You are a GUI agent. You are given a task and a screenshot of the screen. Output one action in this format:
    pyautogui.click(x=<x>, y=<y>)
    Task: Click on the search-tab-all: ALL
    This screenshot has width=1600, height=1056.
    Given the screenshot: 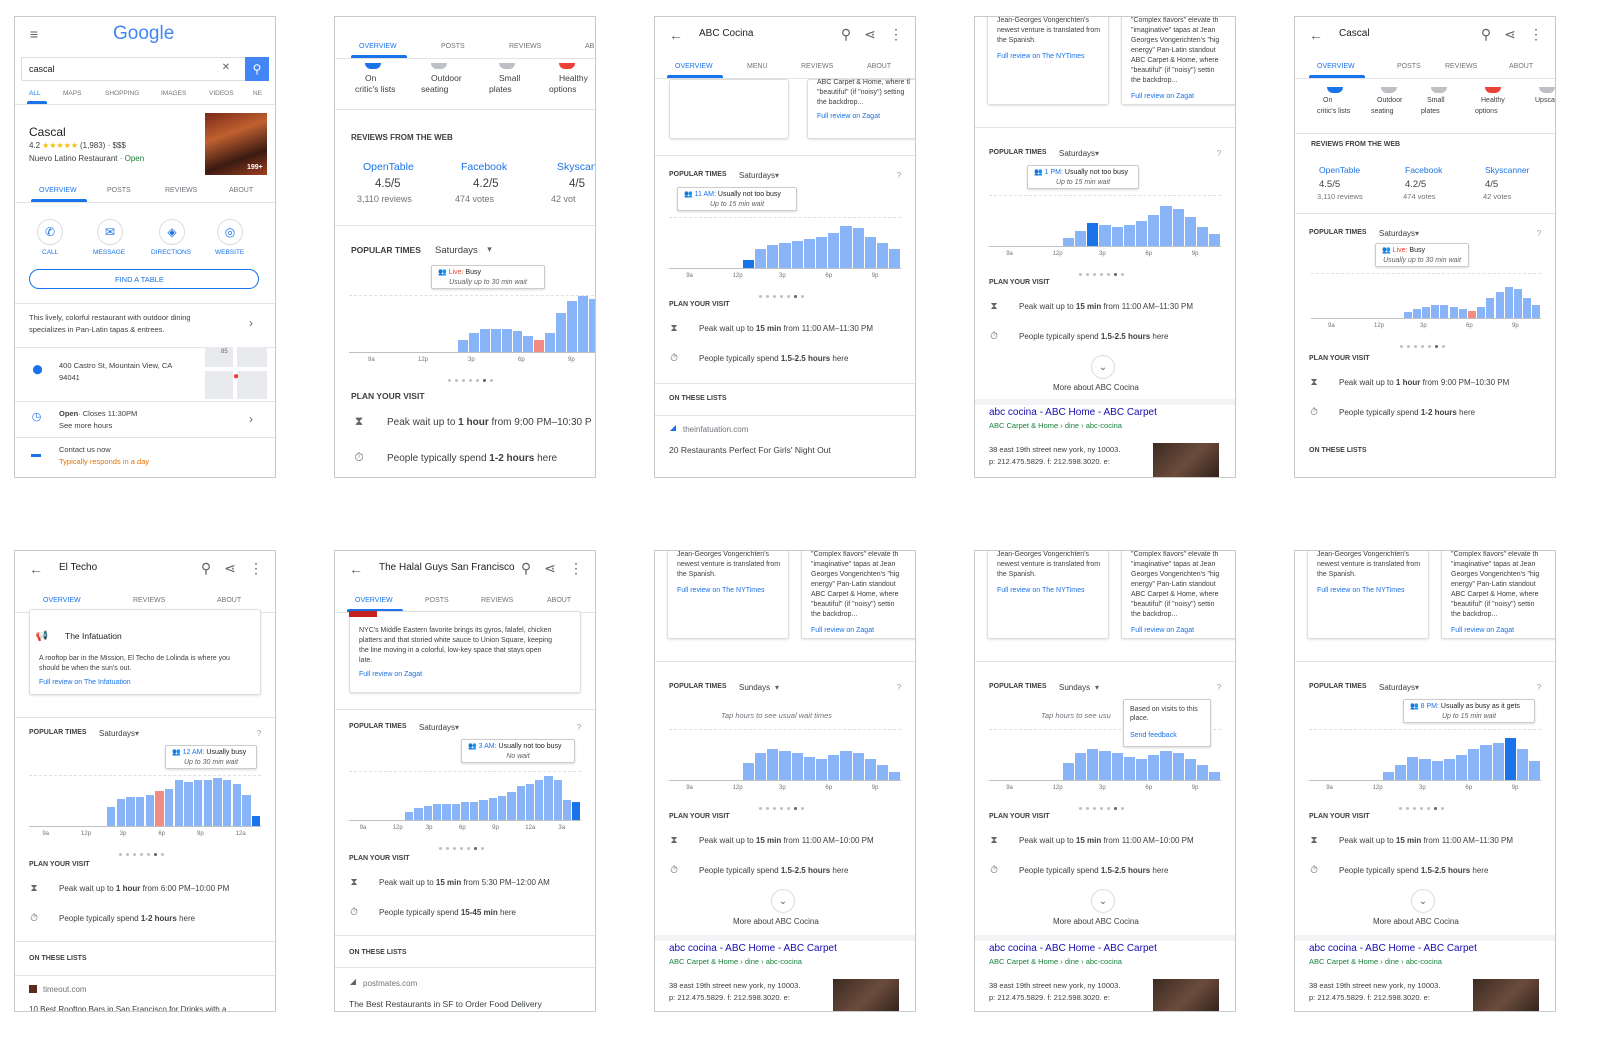 What is the action you would take?
    pyautogui.click(x=35, y=93)
    